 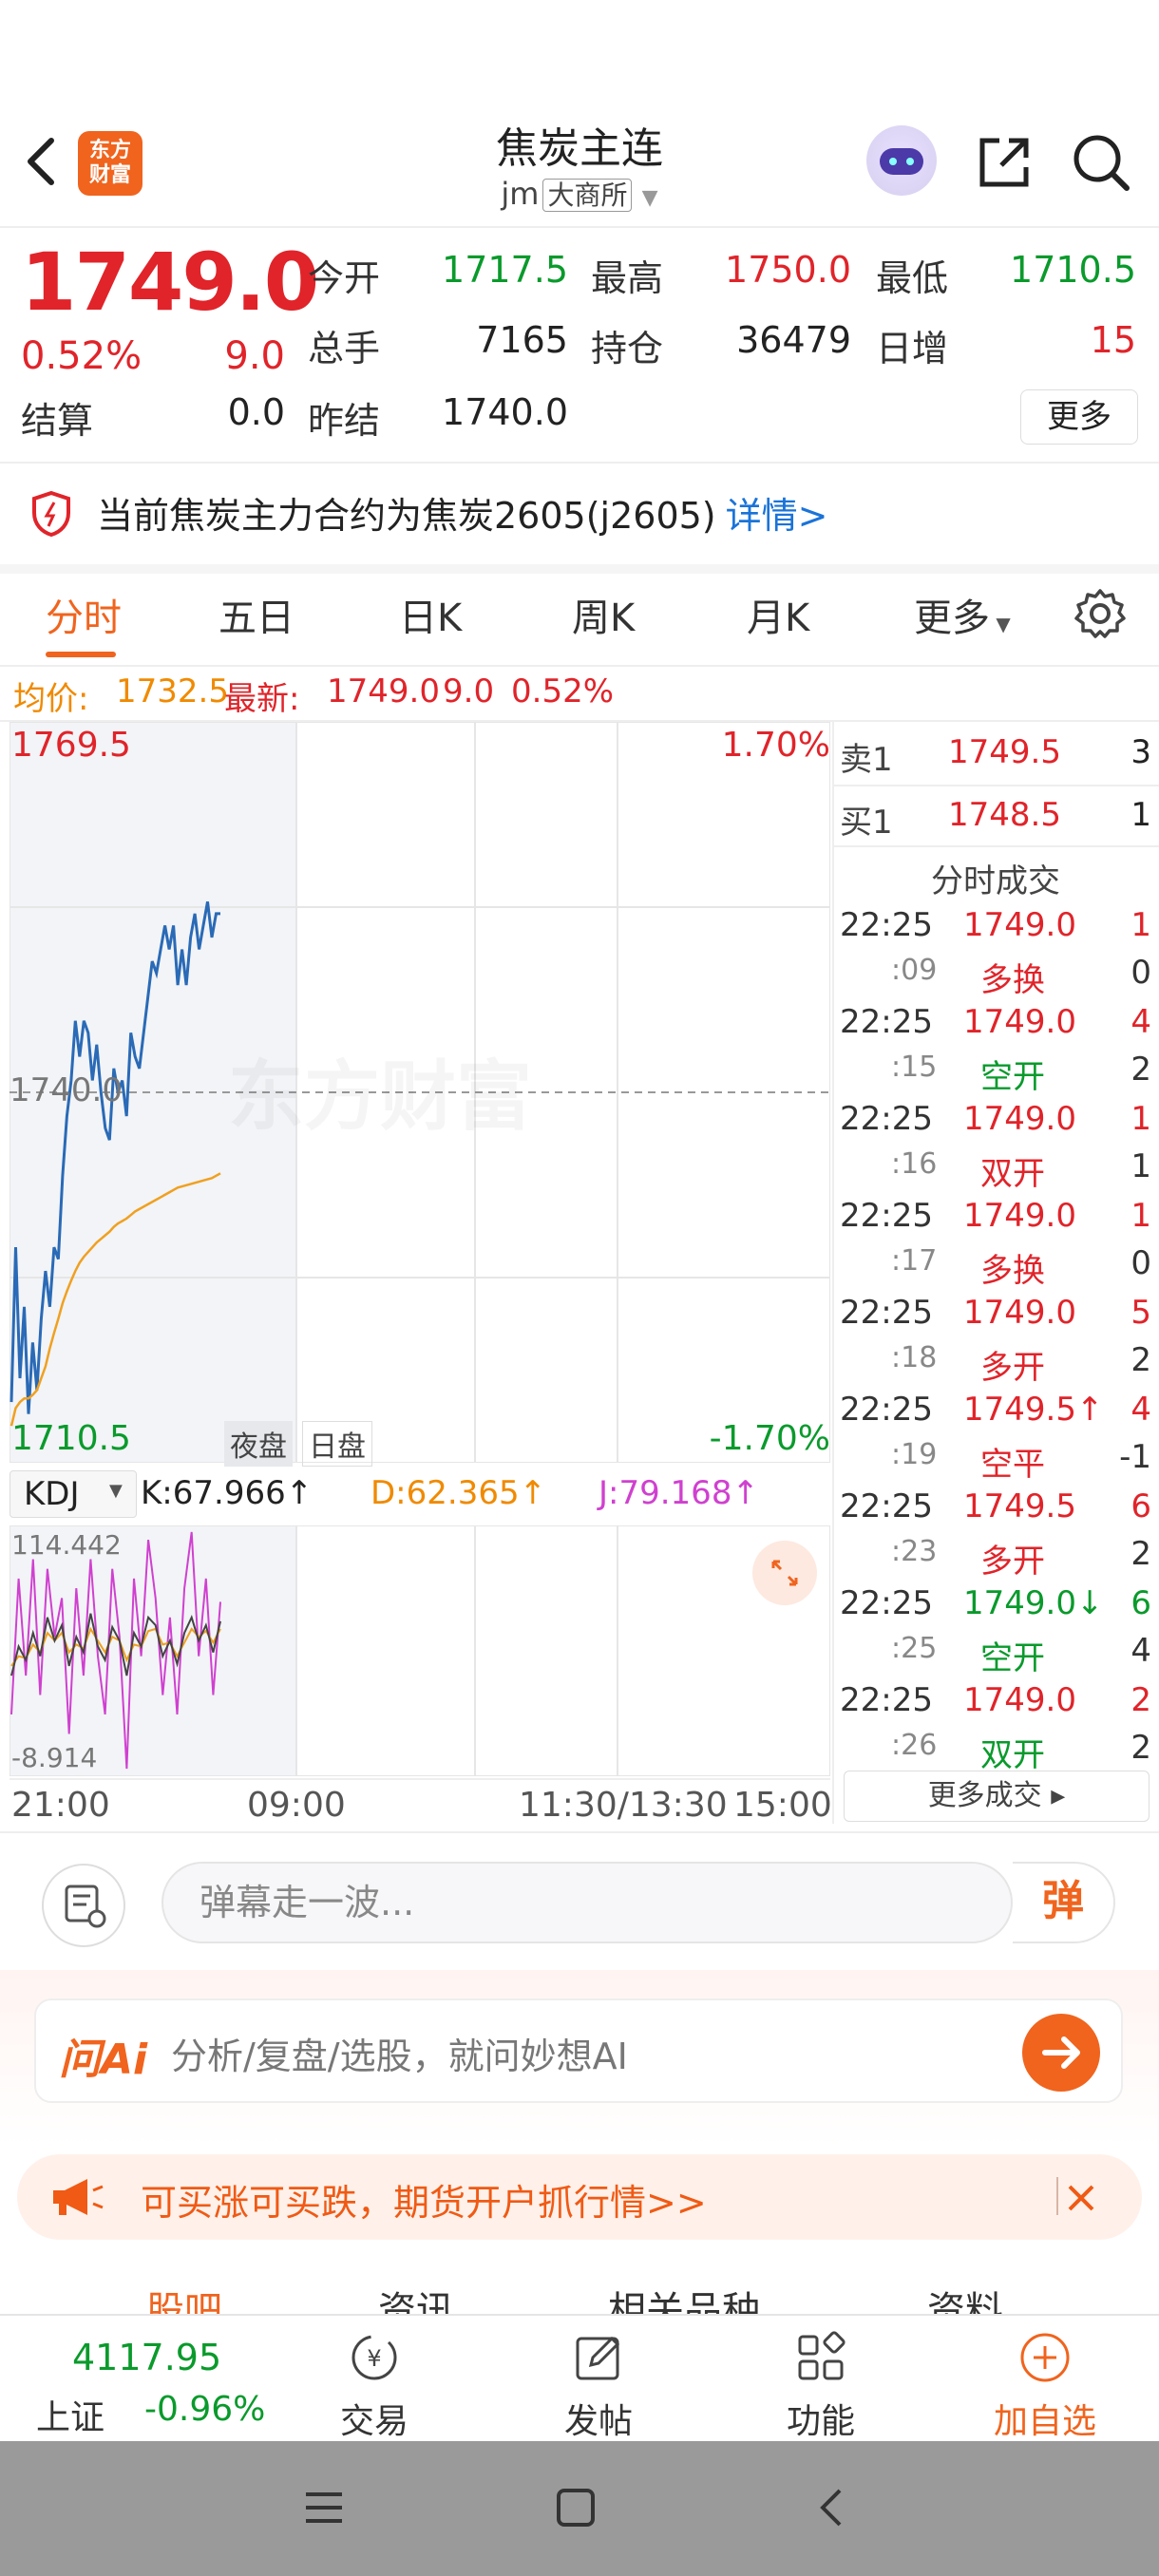 I want to click on low-value: 1710.5, so click(x=1073, y=270).